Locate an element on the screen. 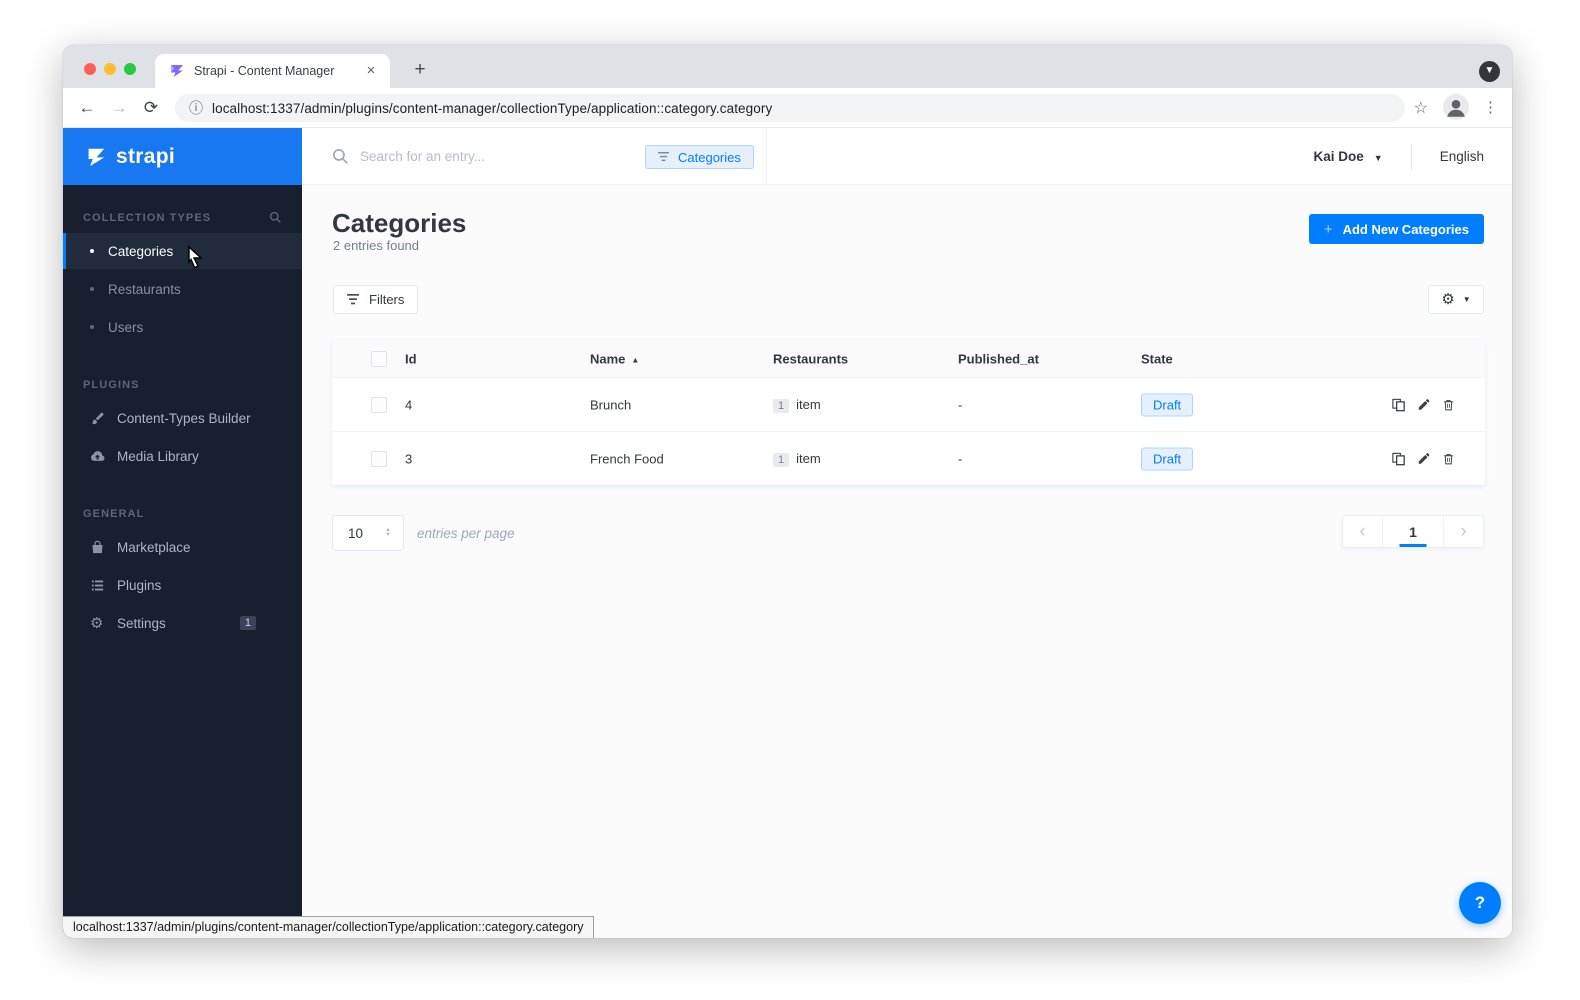 Image resolution: width=1580 pixels, height=1000 pixels. table-settings-button: ⚙ ▼ is located at coordinates (1456, 299).